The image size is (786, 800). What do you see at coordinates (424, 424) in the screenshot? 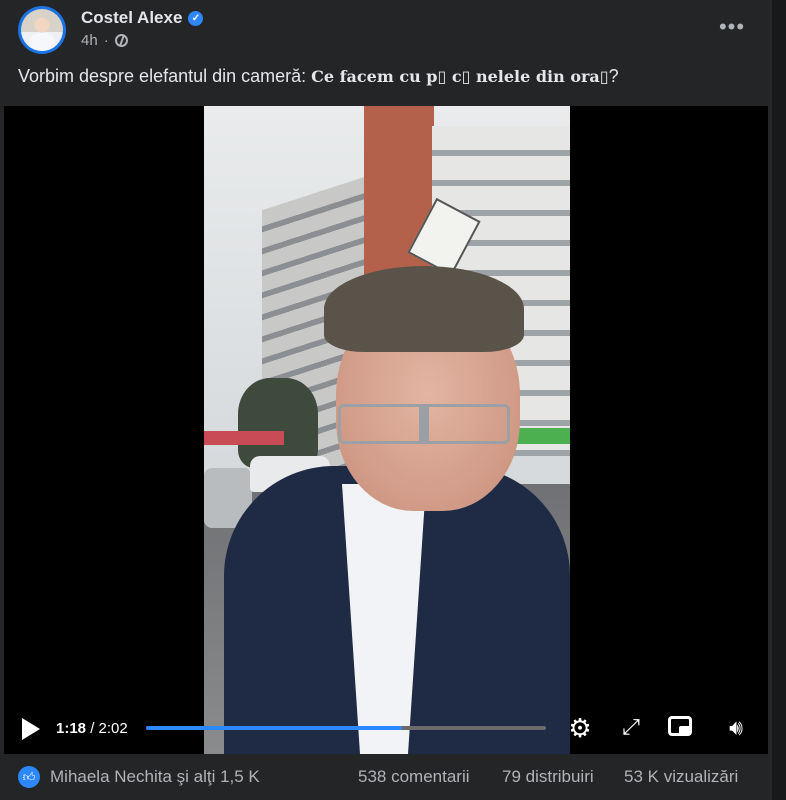
I see `person-glasses` at bounding box center [424, 424].